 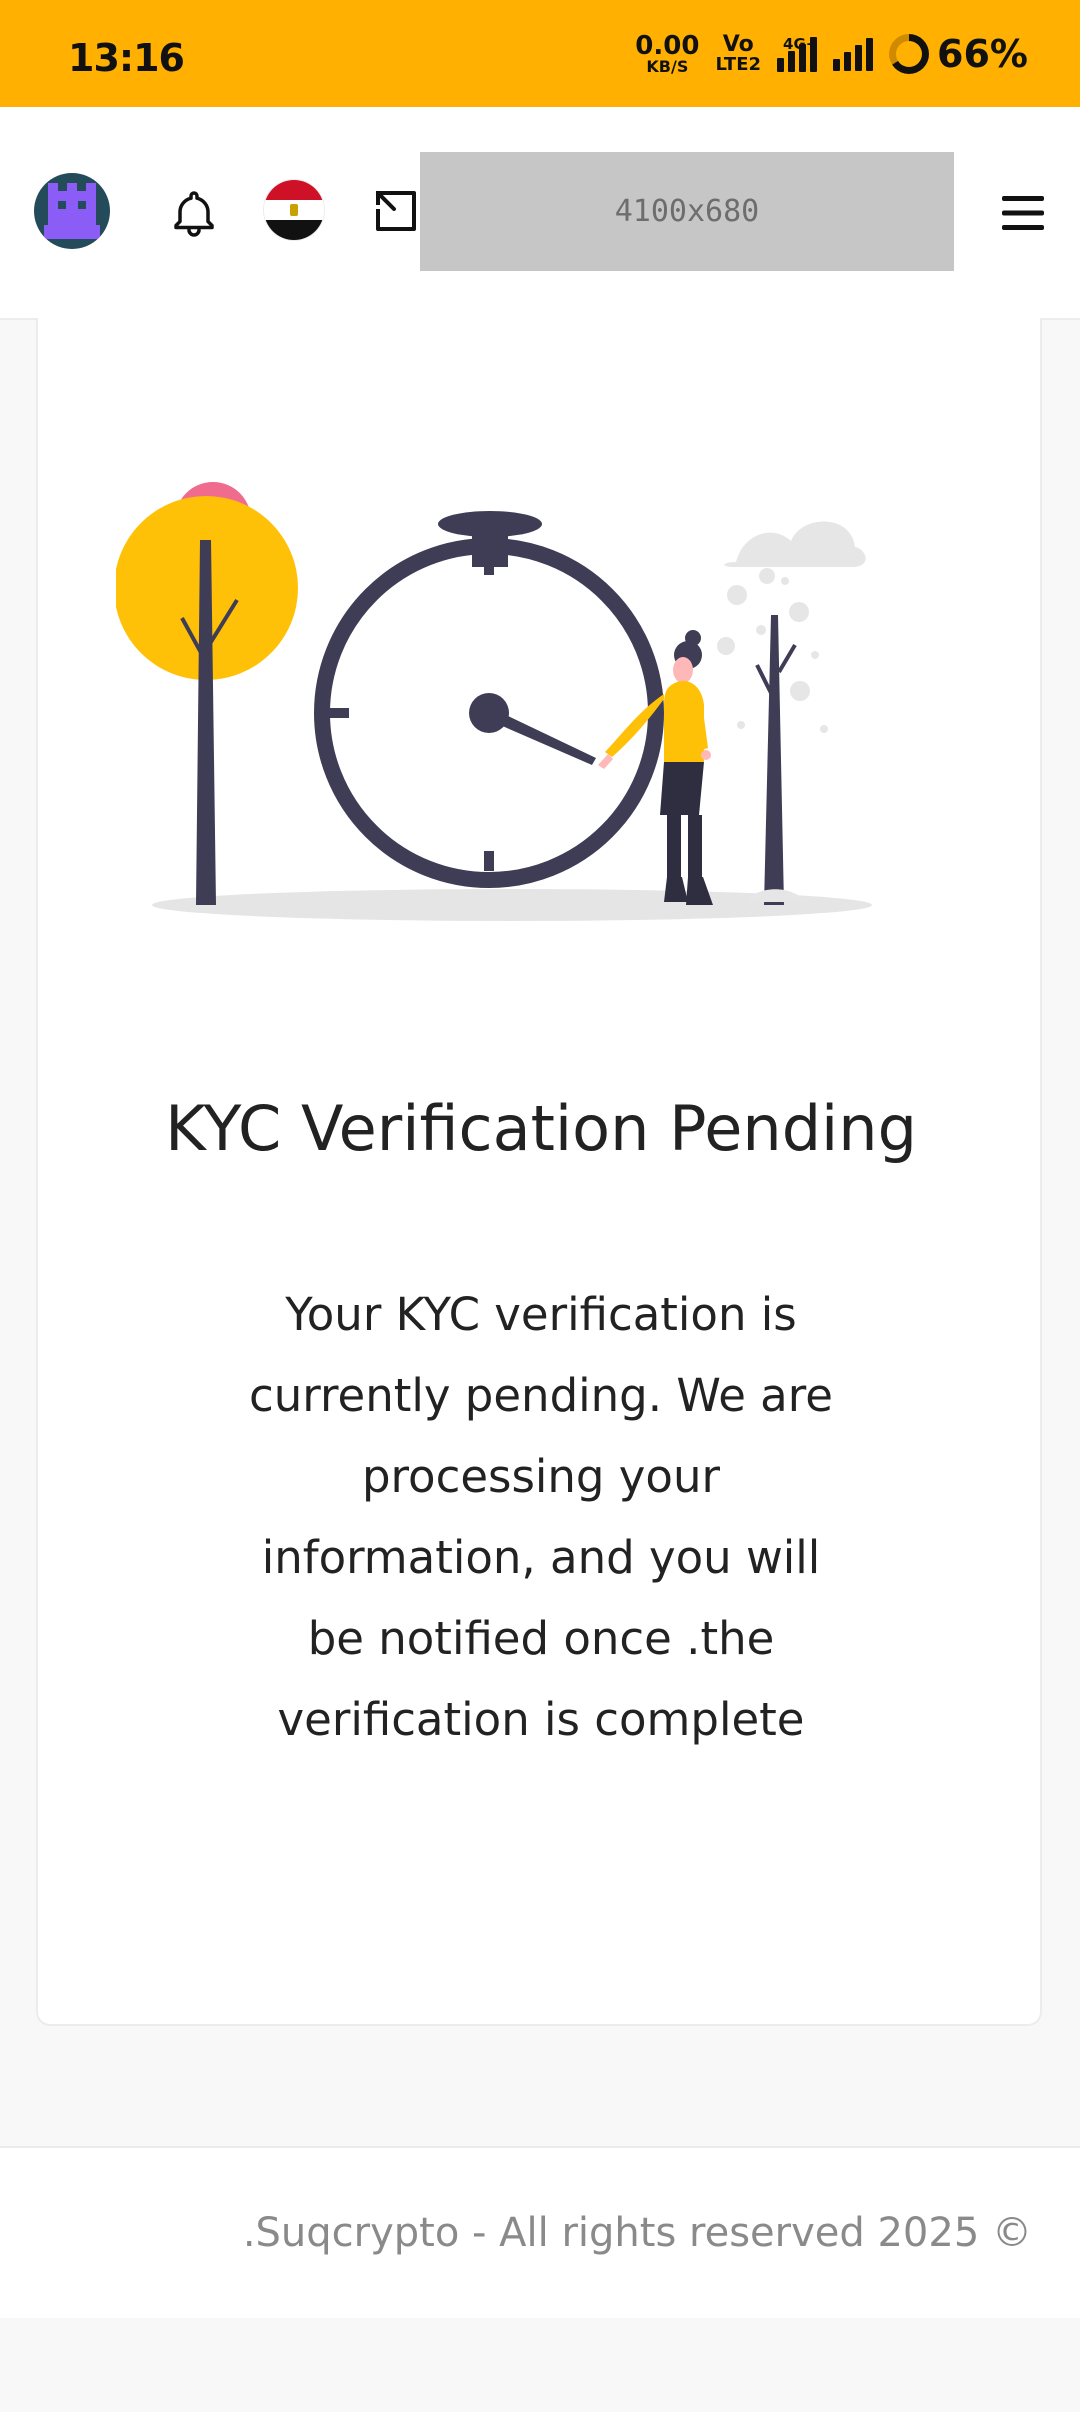 What do you see at coordinates (738, 44) in the screenshot?
I see `volte-top: Vo` at bounding box center [738, 44].